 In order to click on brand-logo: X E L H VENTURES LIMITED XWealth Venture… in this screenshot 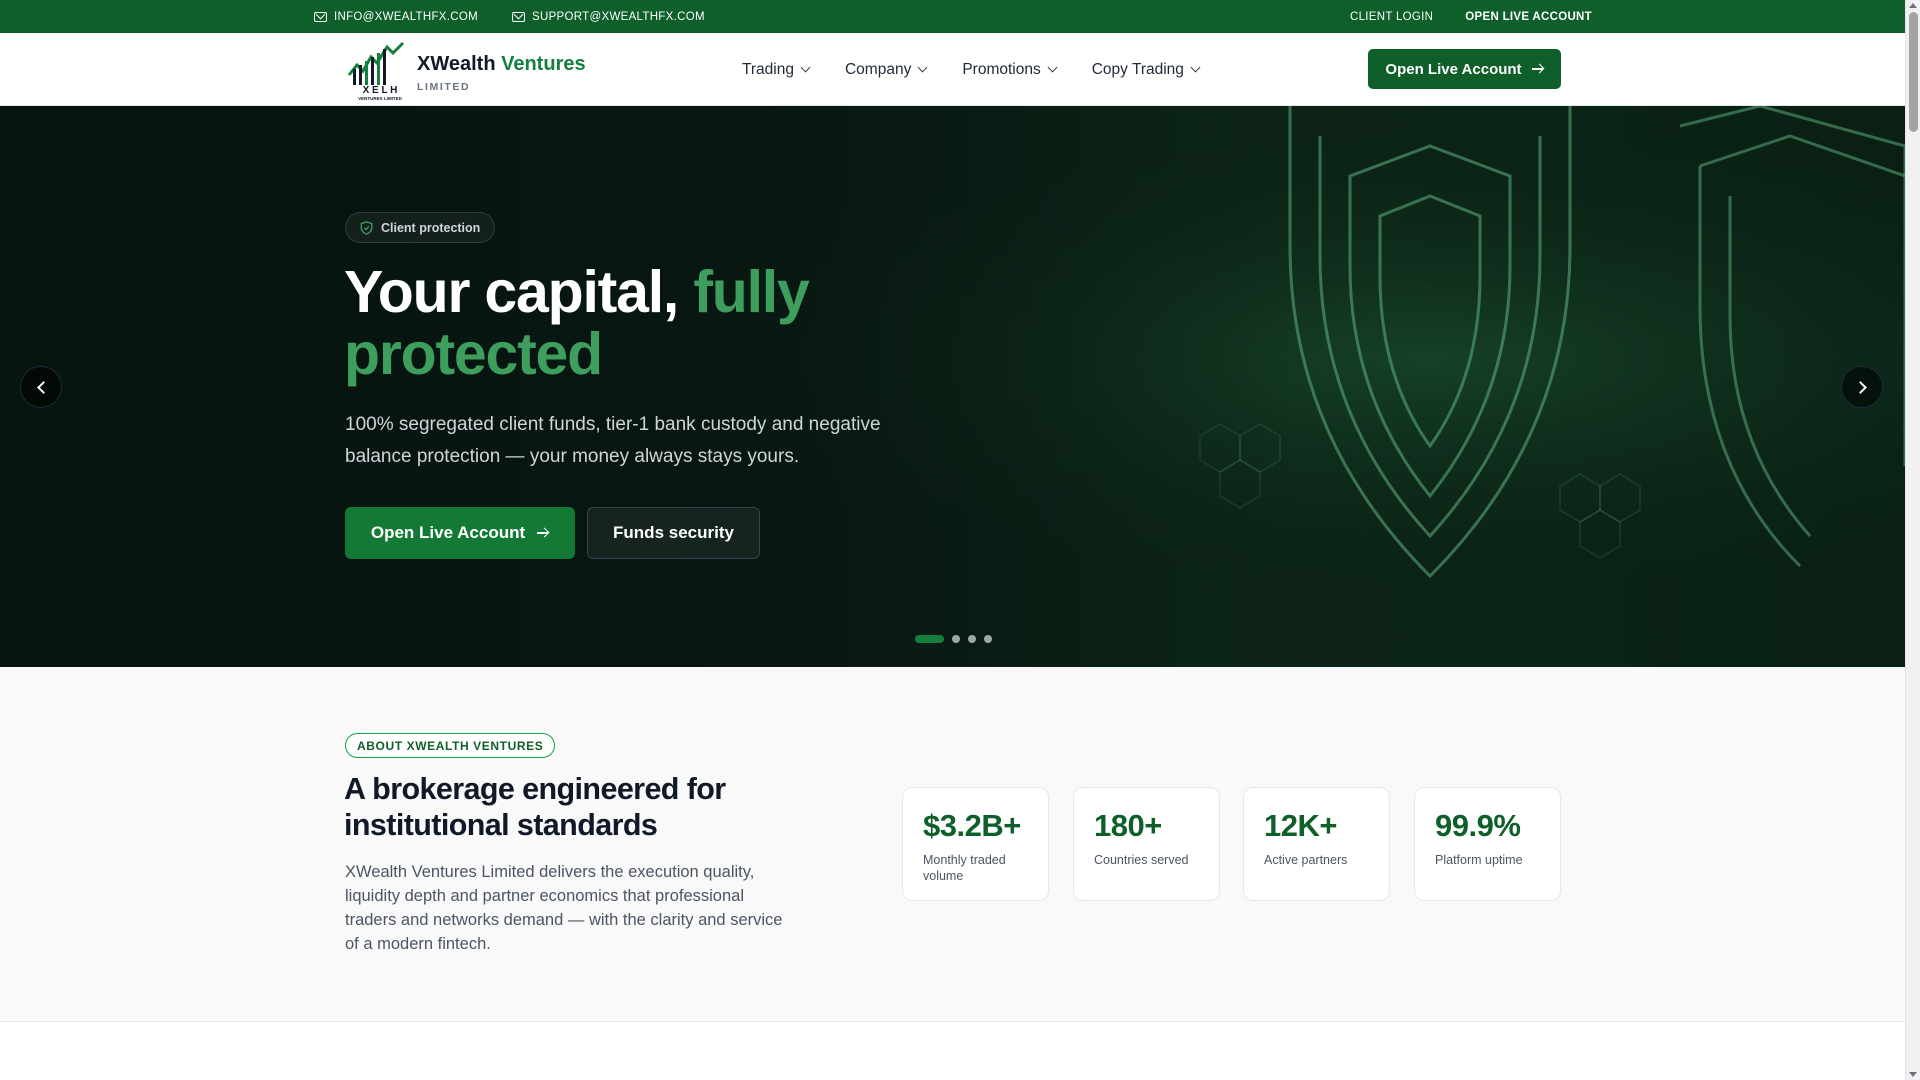, I will do `click(470, 70)`.